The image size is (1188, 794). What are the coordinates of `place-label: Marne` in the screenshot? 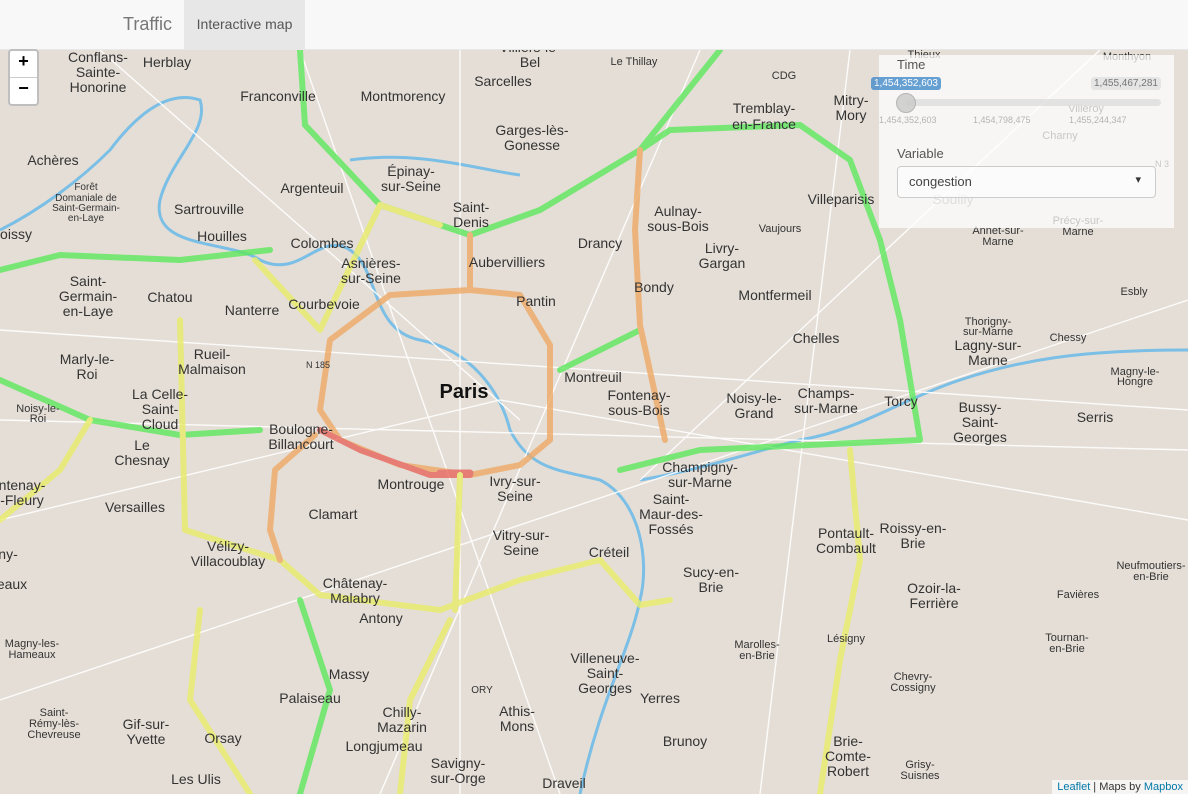 It's located at (997, 242).